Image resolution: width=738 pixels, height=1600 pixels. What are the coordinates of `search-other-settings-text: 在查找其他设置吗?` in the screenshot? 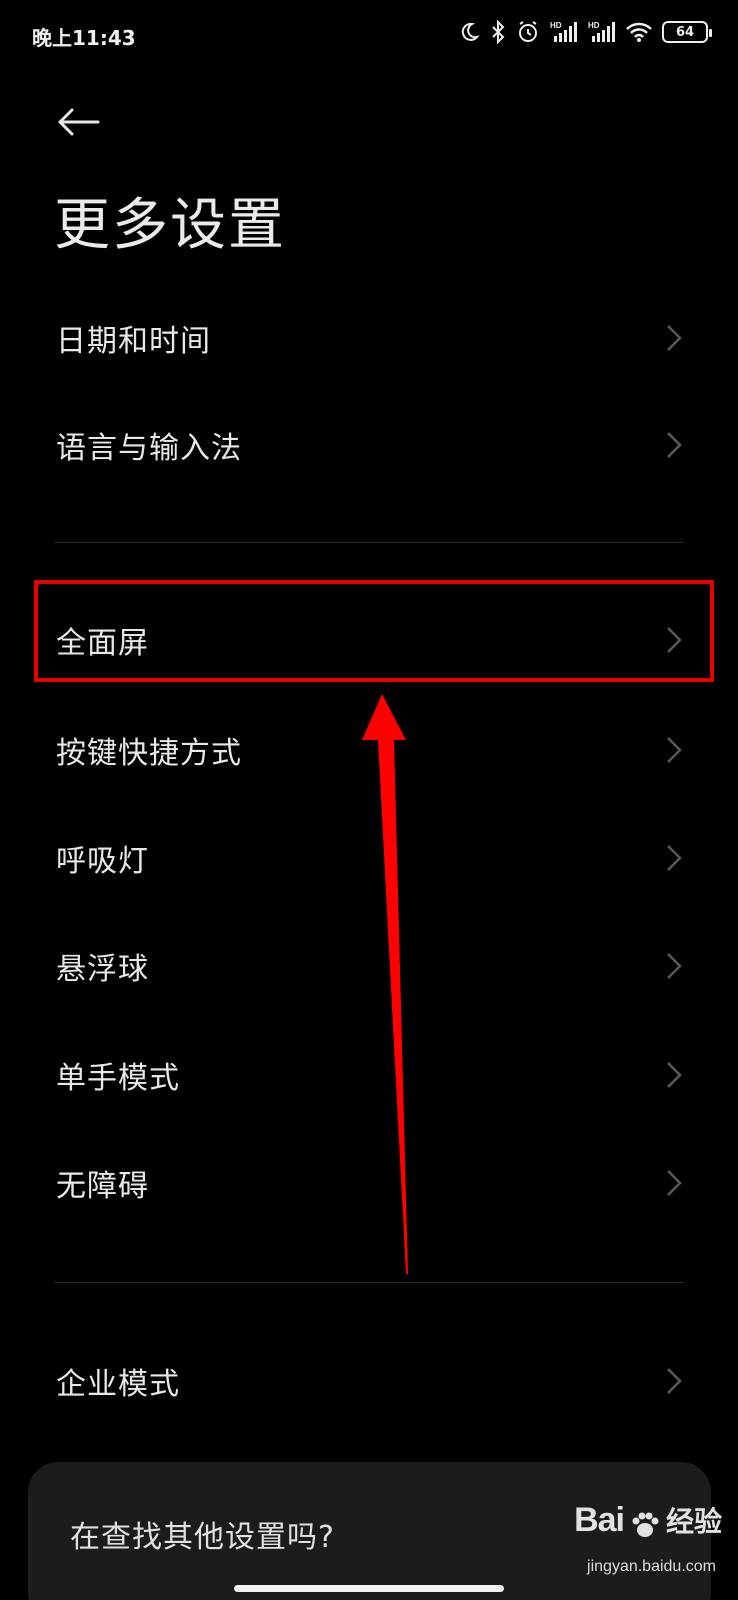 It's located at (202, 1537).